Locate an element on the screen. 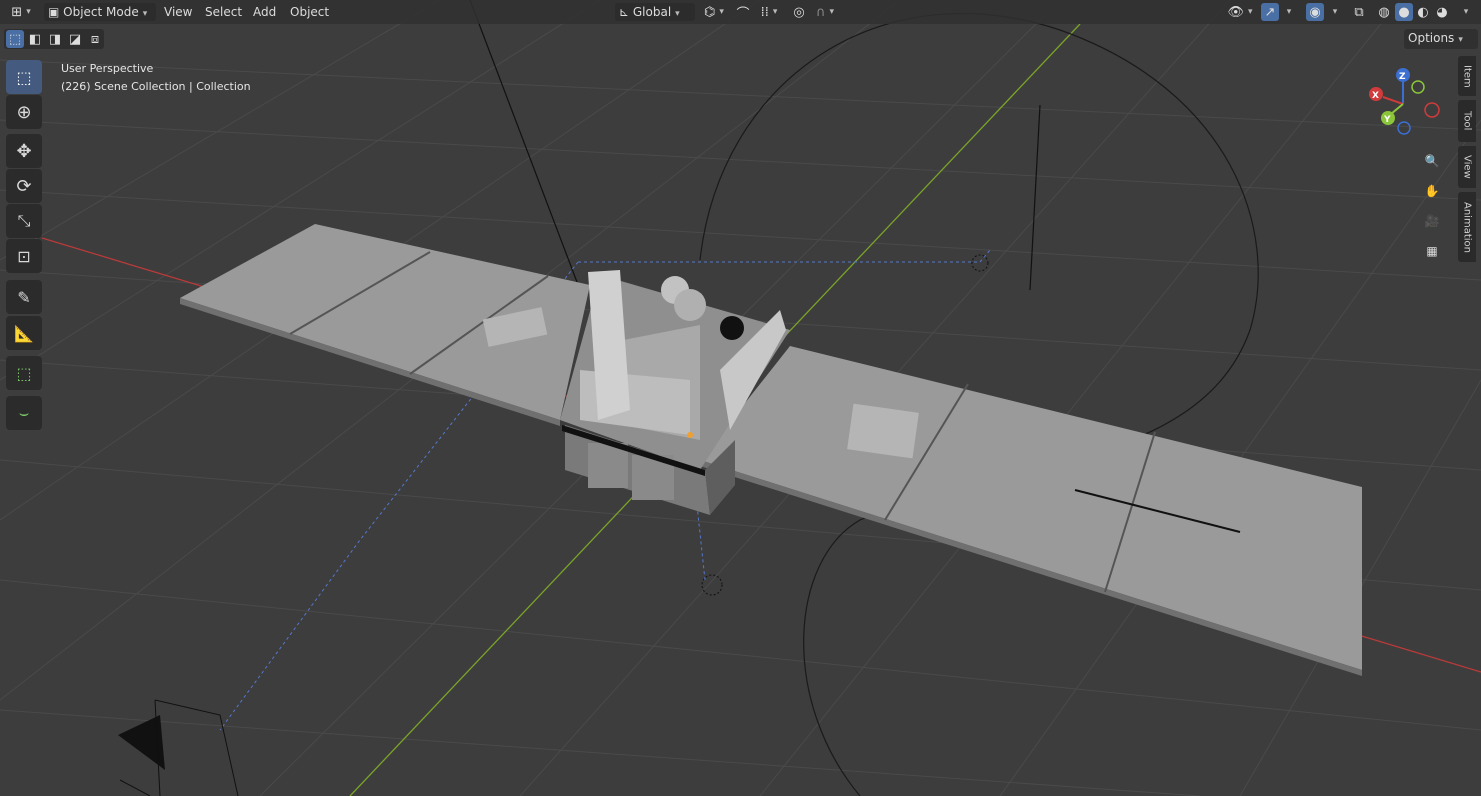 The image size is (1481, 796). menu-add: Add is located at coordinates (264, 12).